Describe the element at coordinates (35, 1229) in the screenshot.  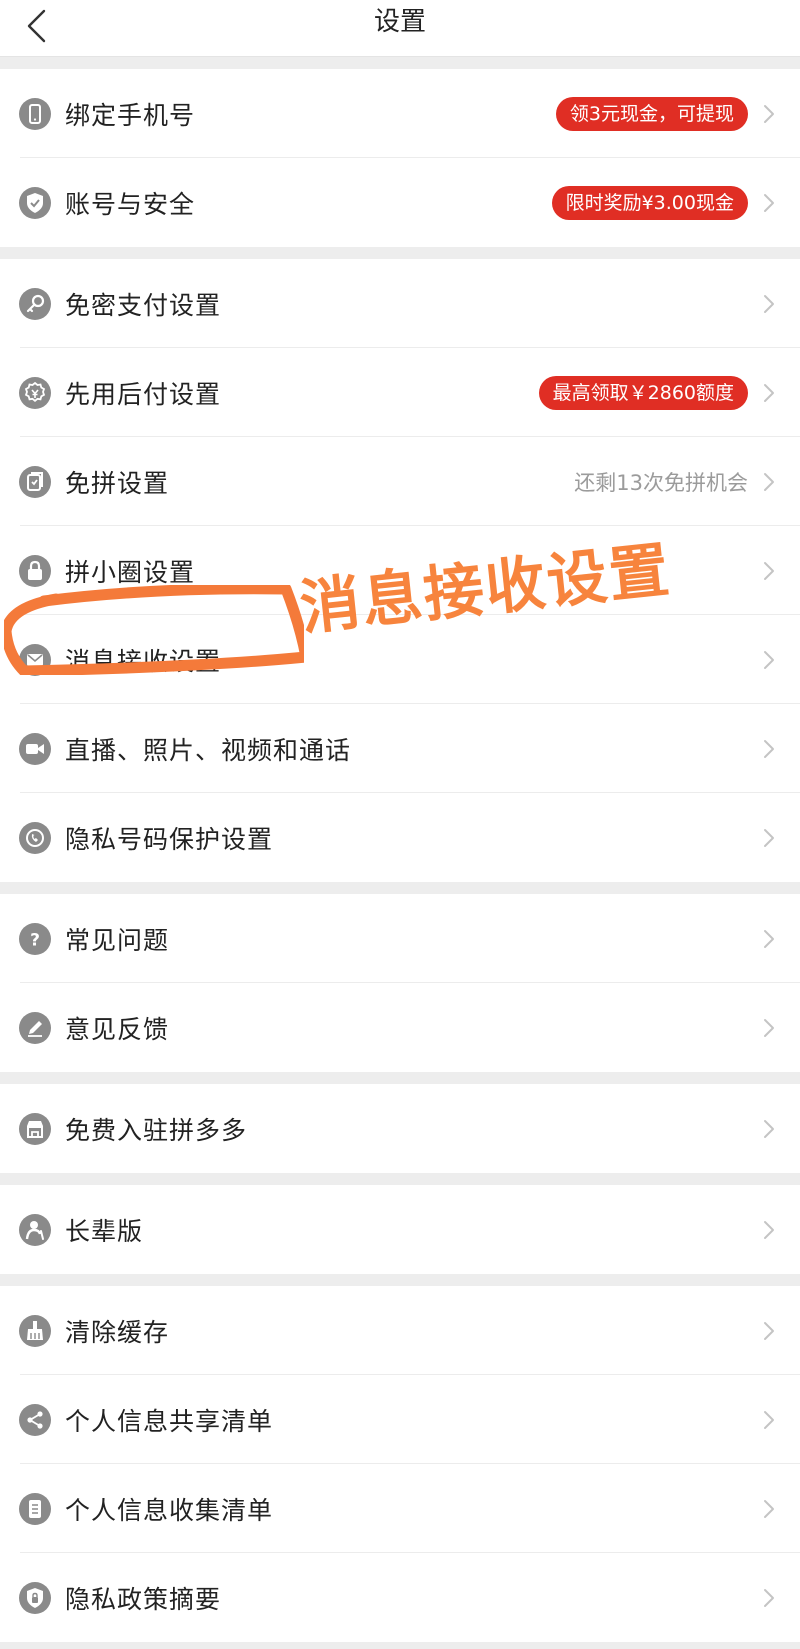
I see `elder-icon` at that location.